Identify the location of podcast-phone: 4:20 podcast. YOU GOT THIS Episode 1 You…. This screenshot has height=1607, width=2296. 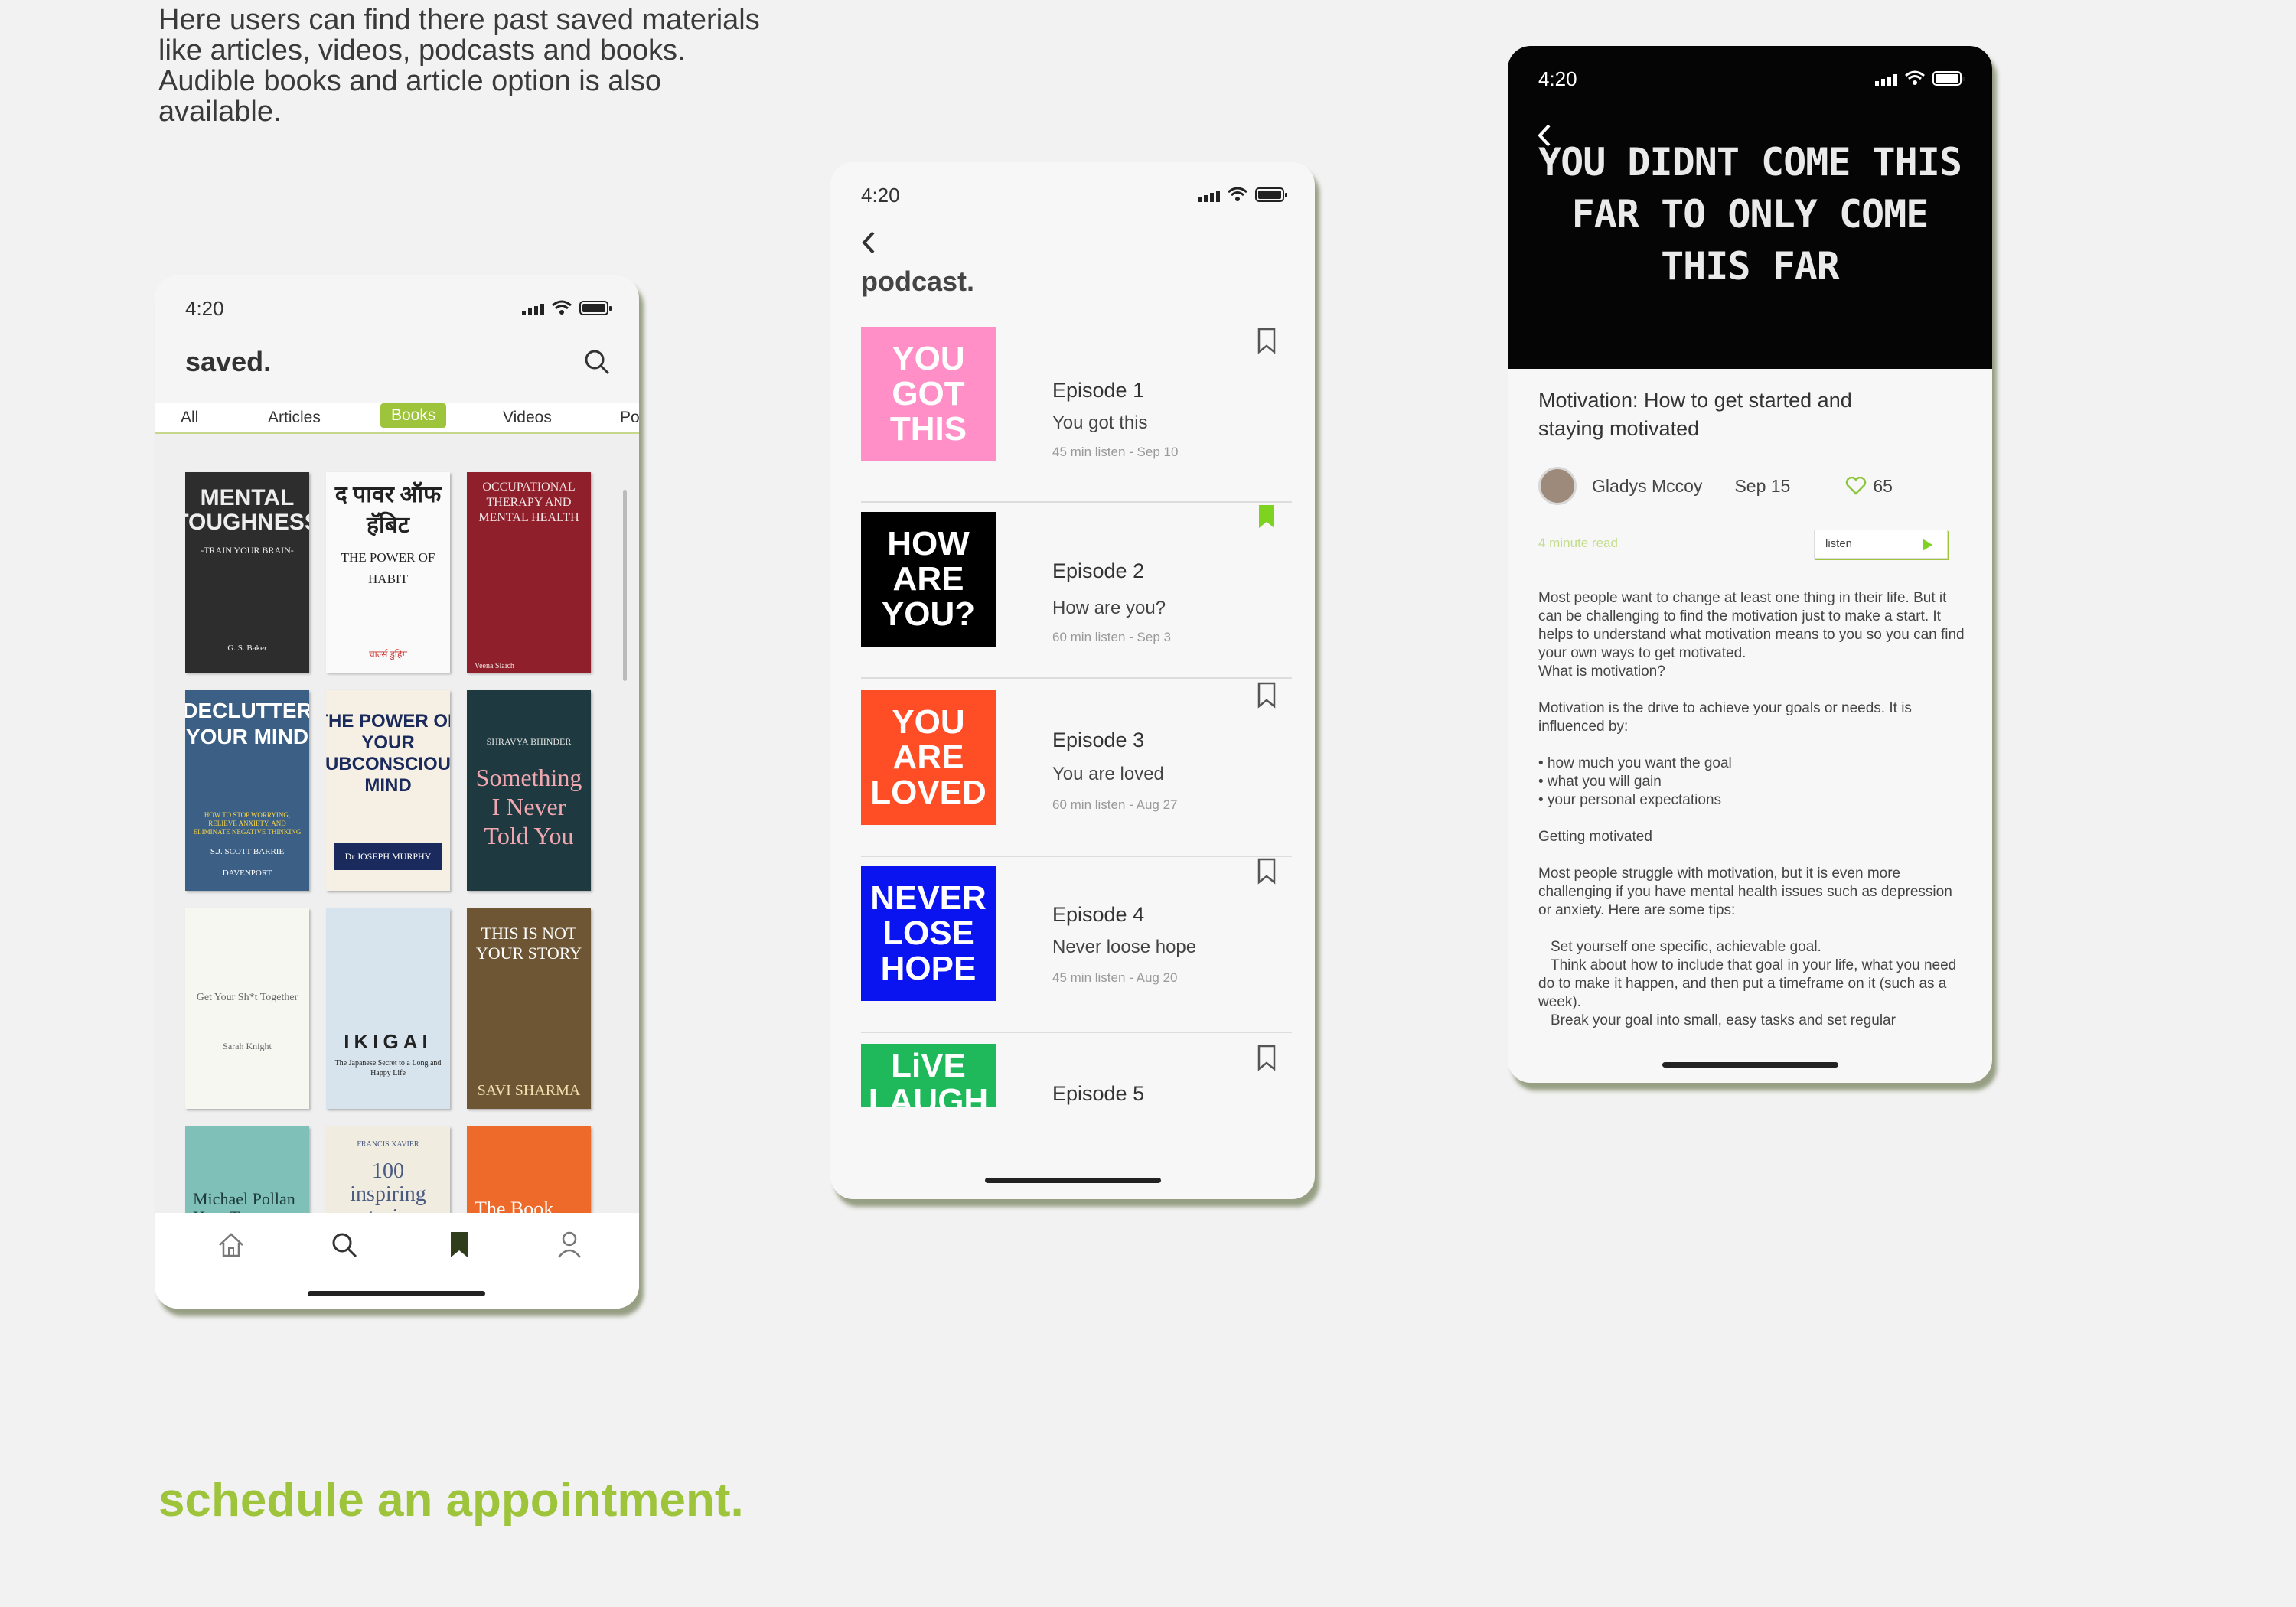
(1072, 680).